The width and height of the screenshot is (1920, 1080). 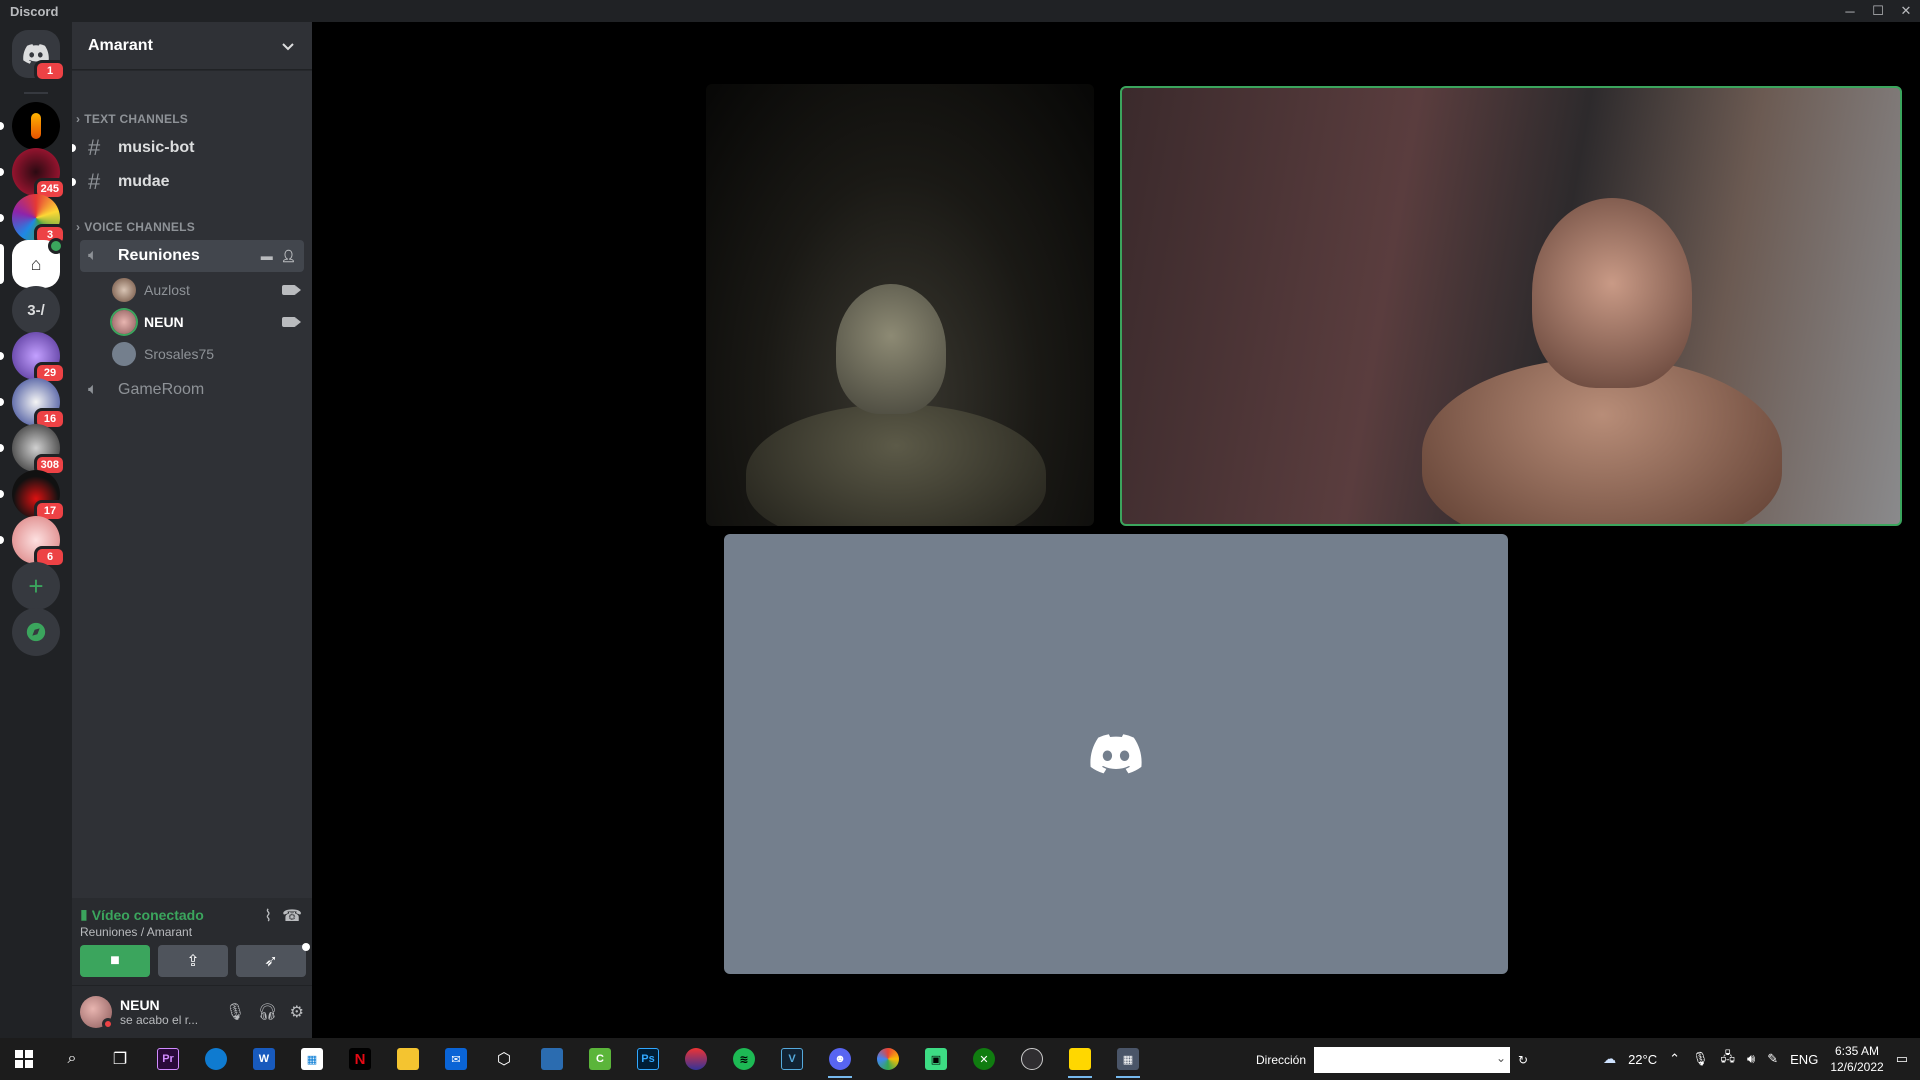 I want to click on start-button, so click(x=24, y=1059).